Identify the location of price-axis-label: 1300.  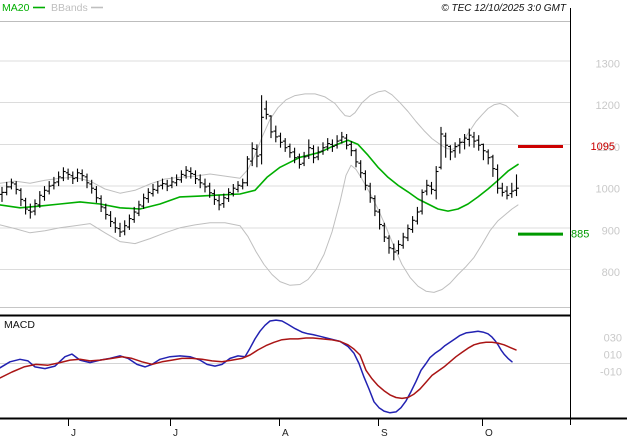
(608, 65).